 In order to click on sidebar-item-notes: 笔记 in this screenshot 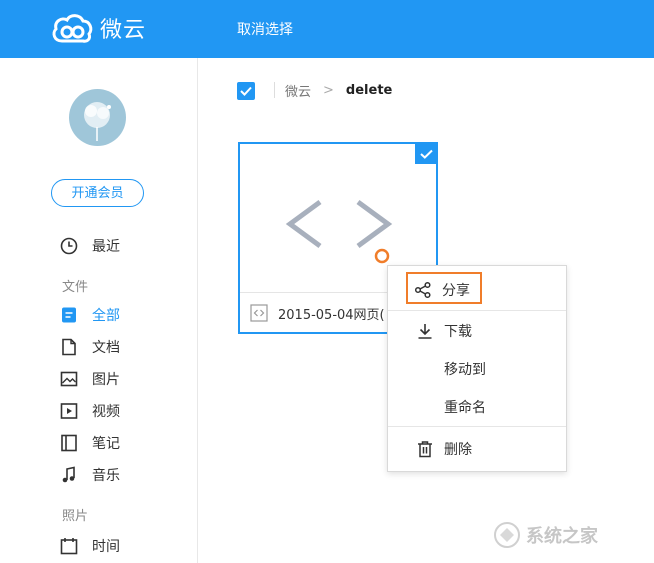, I will do `click(90, 443)`.